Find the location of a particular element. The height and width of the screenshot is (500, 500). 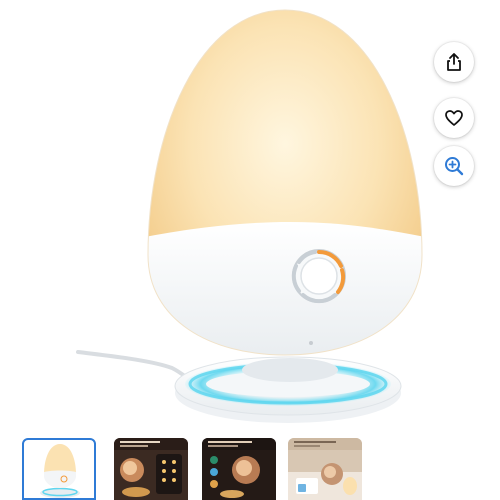

heart-icon is located at coordinates (454, 118).